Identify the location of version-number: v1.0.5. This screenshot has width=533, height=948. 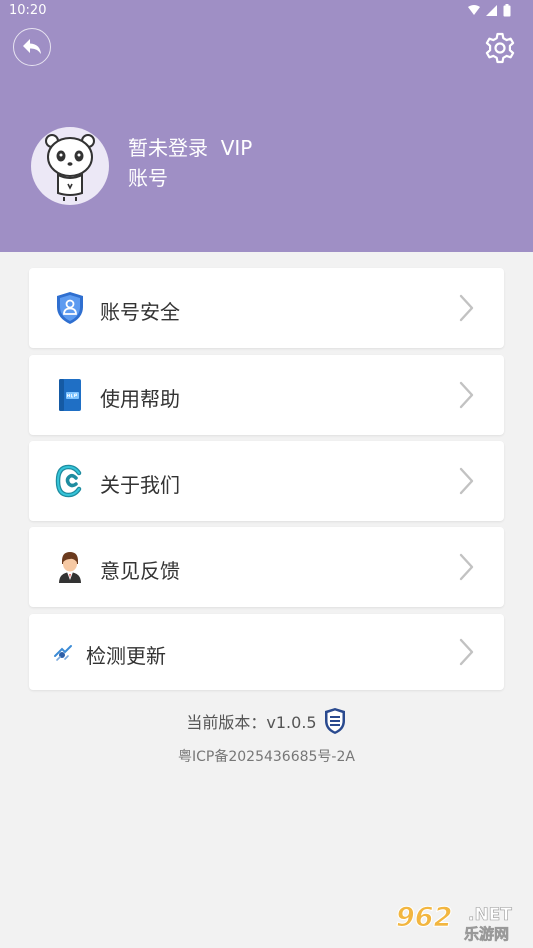
(291, 722).